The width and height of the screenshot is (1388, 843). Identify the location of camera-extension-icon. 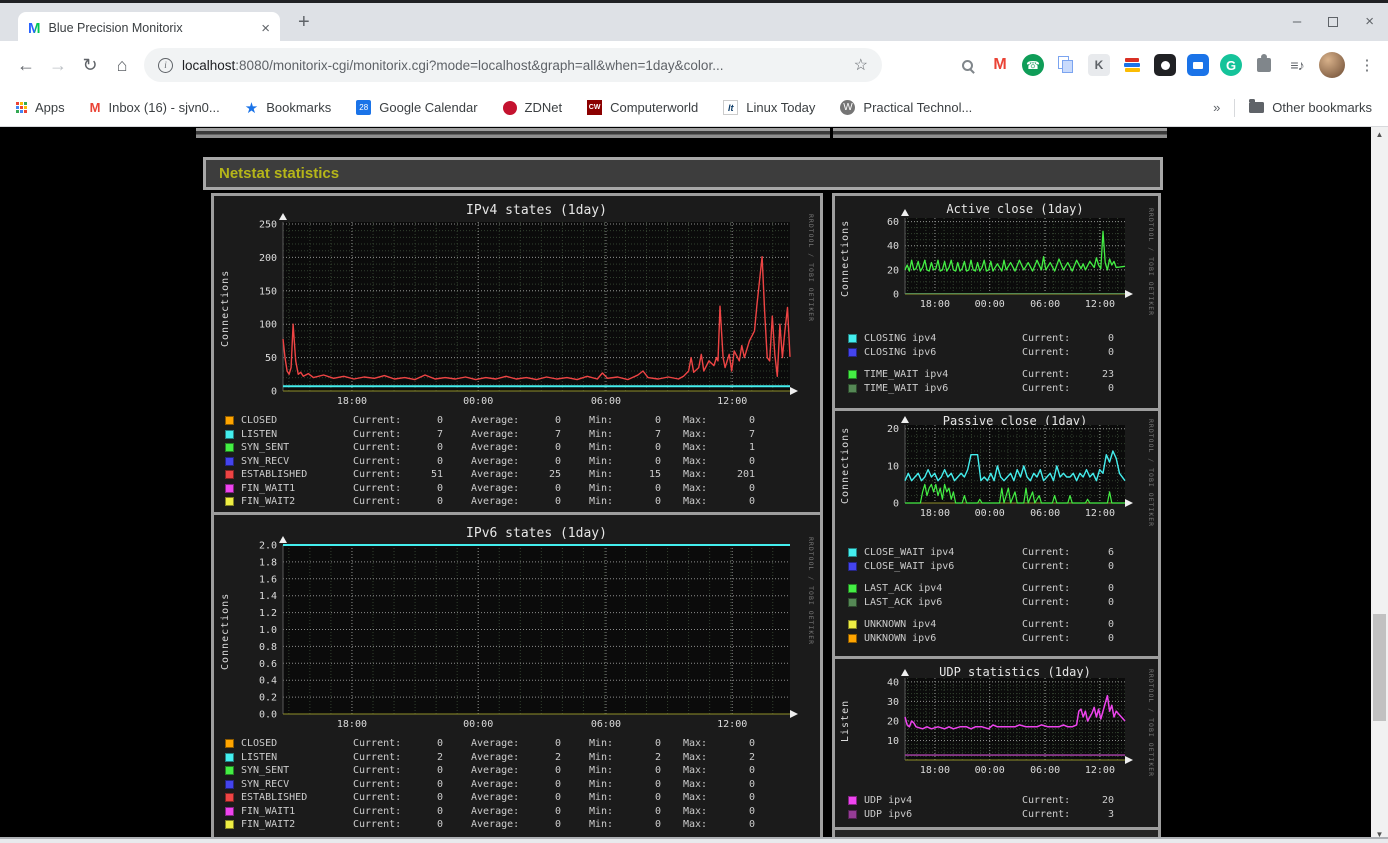
(1198, 65).